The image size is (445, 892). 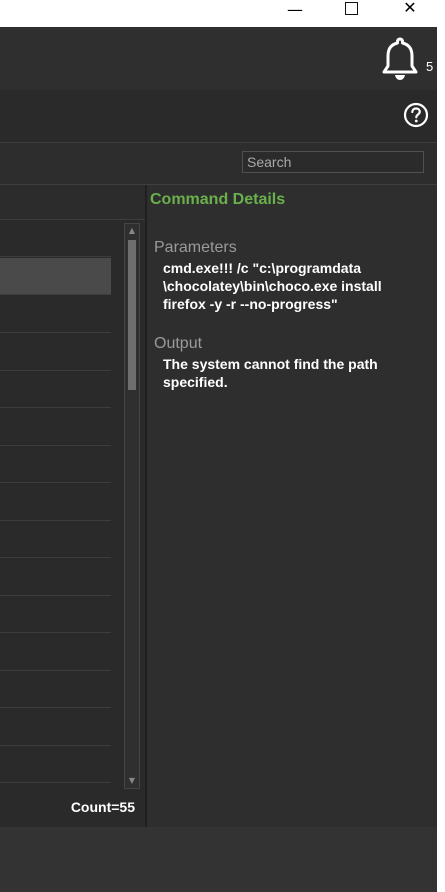 What do you see at coordinates (72, 202) in the screenshot?
I see `list-header` at bounding box center [72, 202].